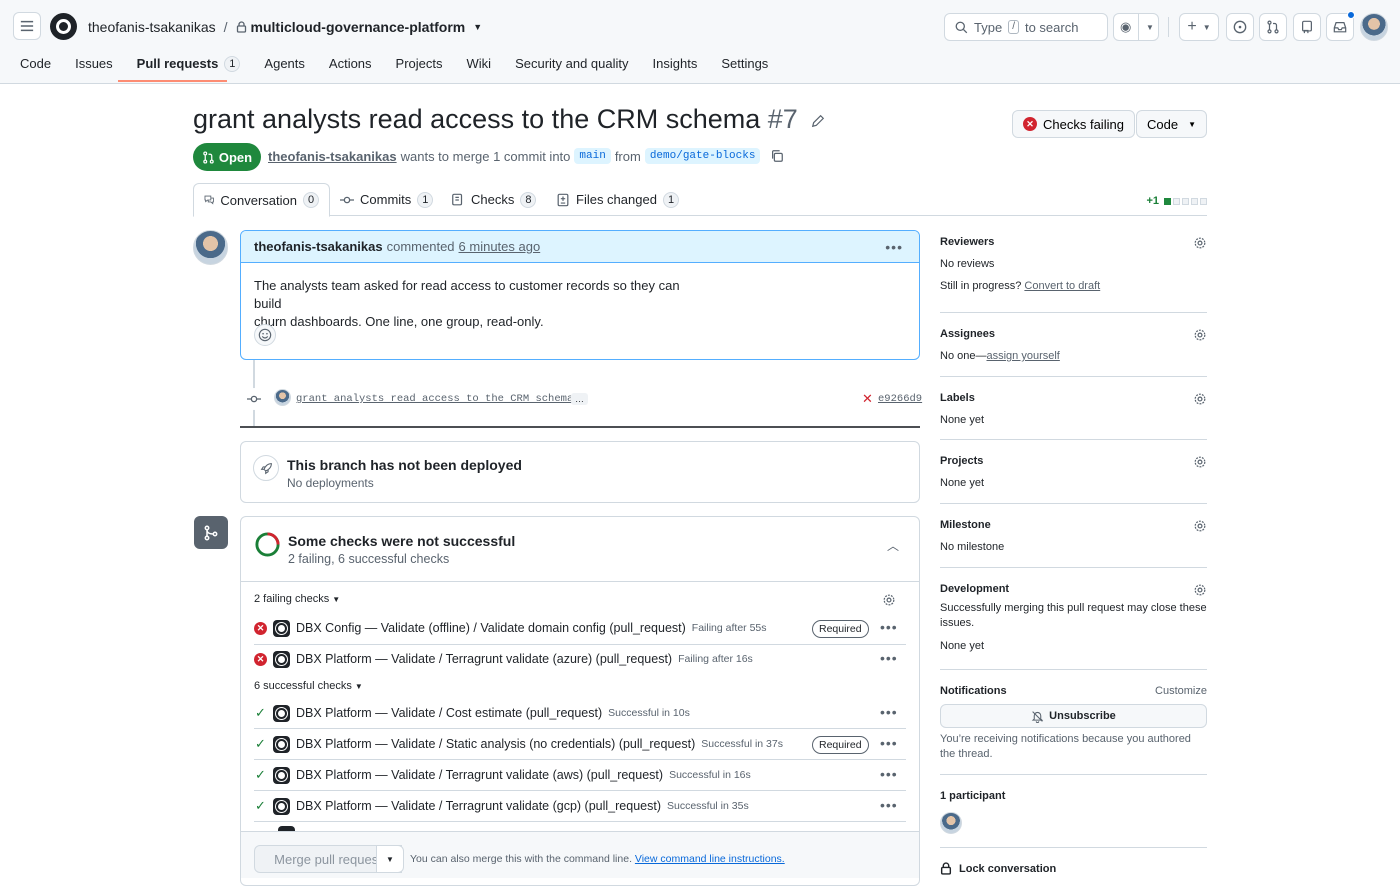 The width and height of the screenshot is (1400, 886). Describe the element at coordinates (742, 744) in the screenshot. I see `check-duration: Successful in 37s` at that location.